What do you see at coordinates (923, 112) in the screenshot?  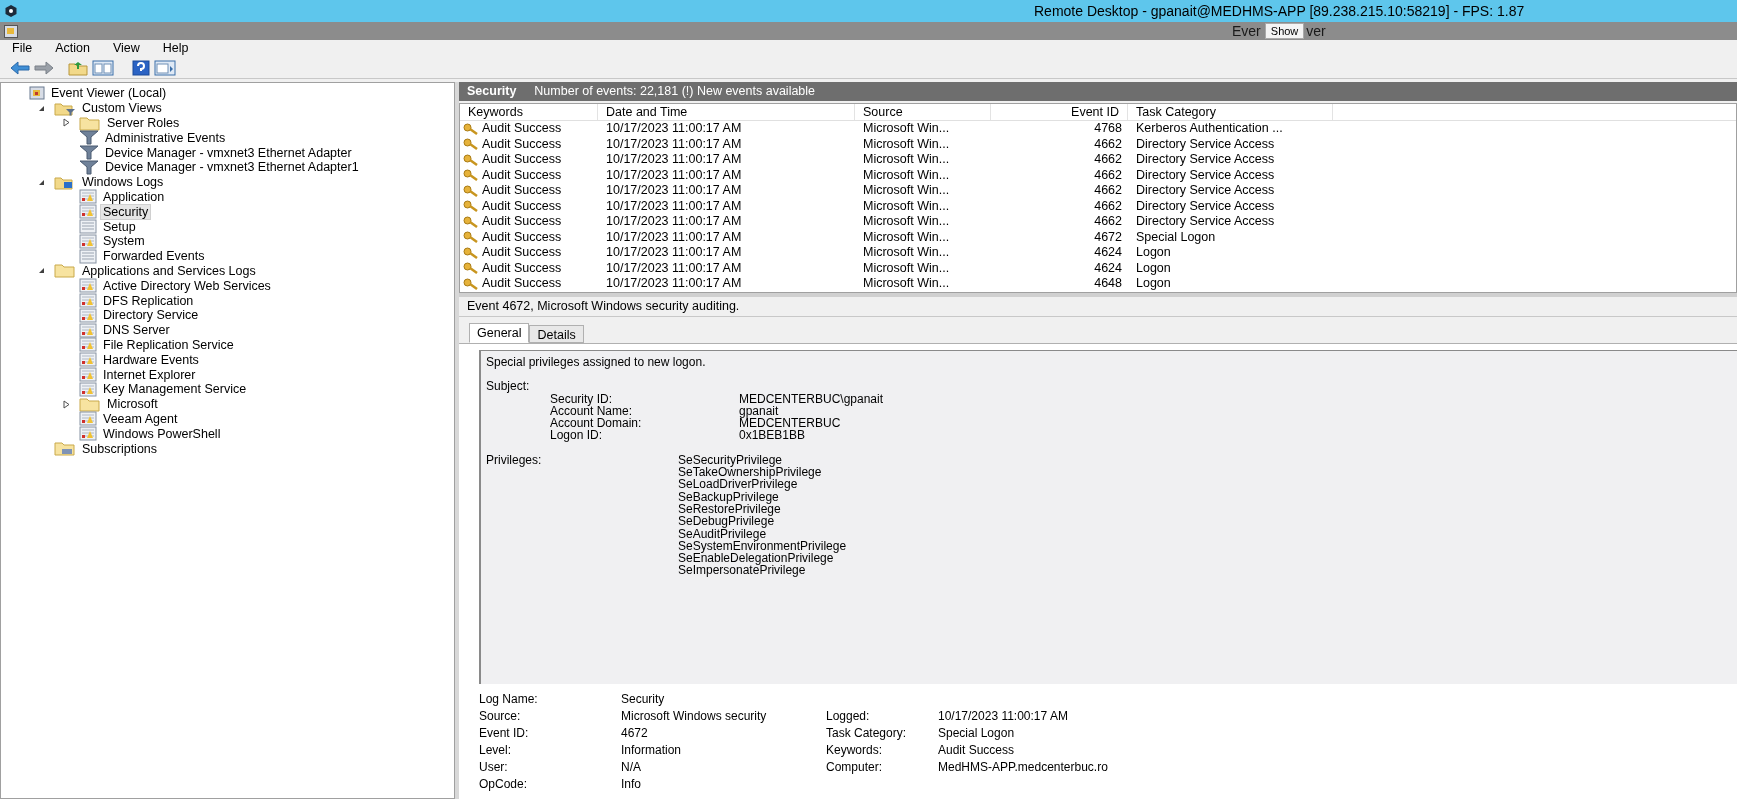 I see `column-header: Source` at bounding box center [923, 112].